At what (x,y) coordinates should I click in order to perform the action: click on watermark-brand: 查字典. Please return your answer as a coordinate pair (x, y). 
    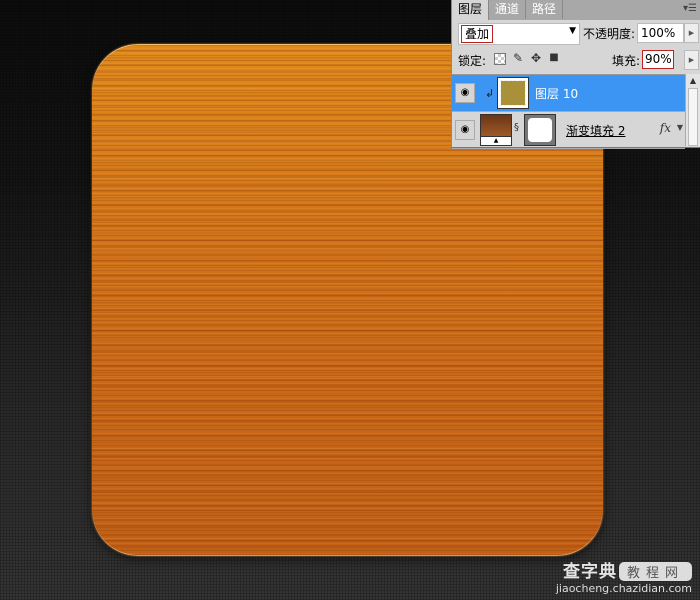
    Looking at the image, I should click on (589, 572).